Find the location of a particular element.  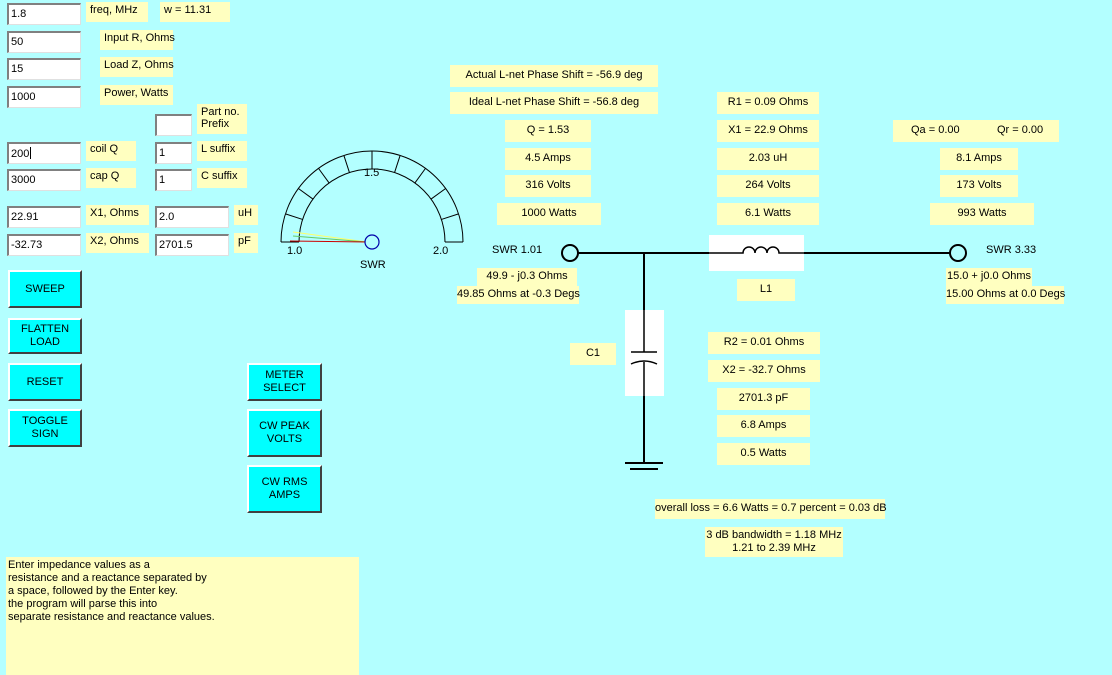

input-amps: 4.5 Amps is located at coordinates (548, 159).